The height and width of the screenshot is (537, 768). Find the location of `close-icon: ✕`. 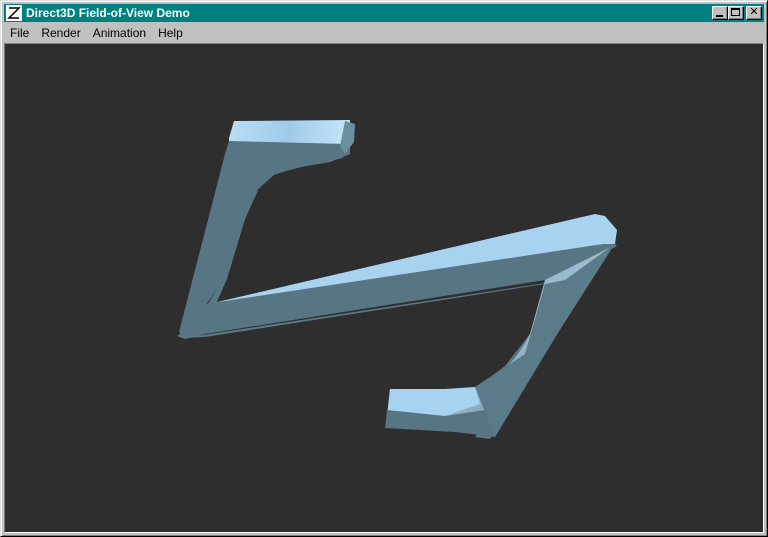

close-icon: ✕ is located at coordinates (754, 11).